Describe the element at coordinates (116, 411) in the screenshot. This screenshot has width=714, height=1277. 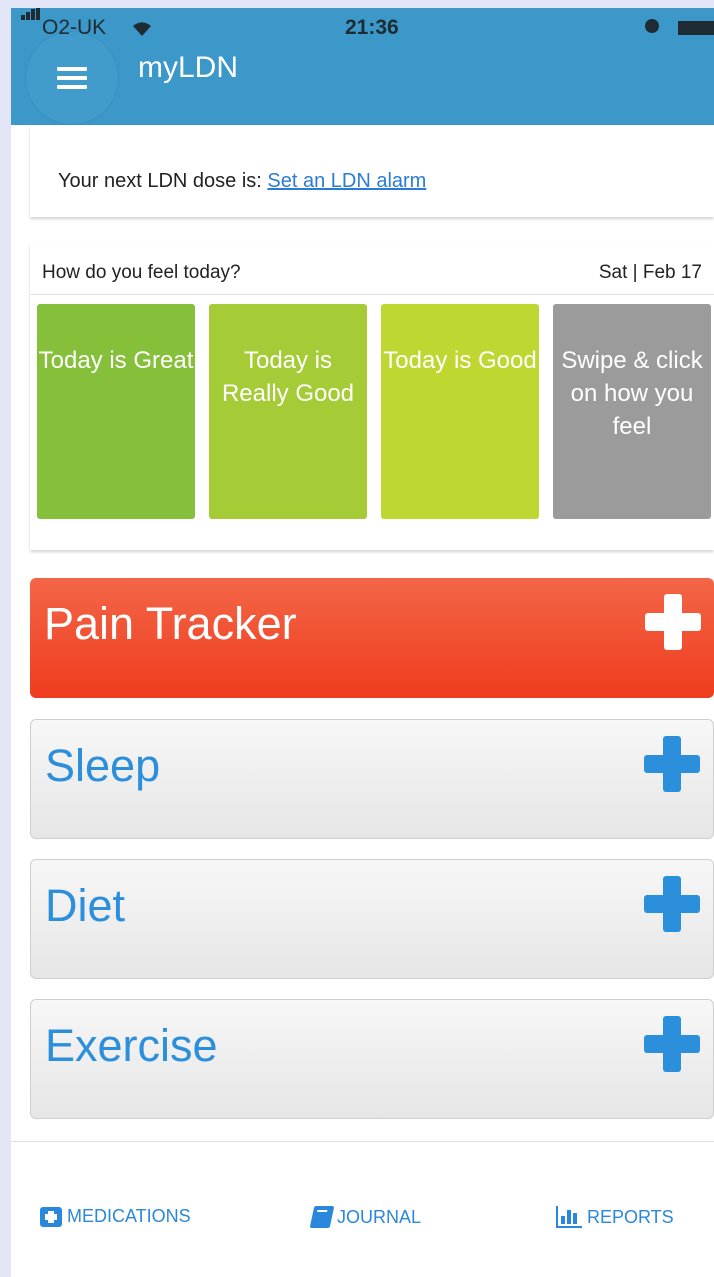
I see `mood-great-button: Today is Great` at that location.